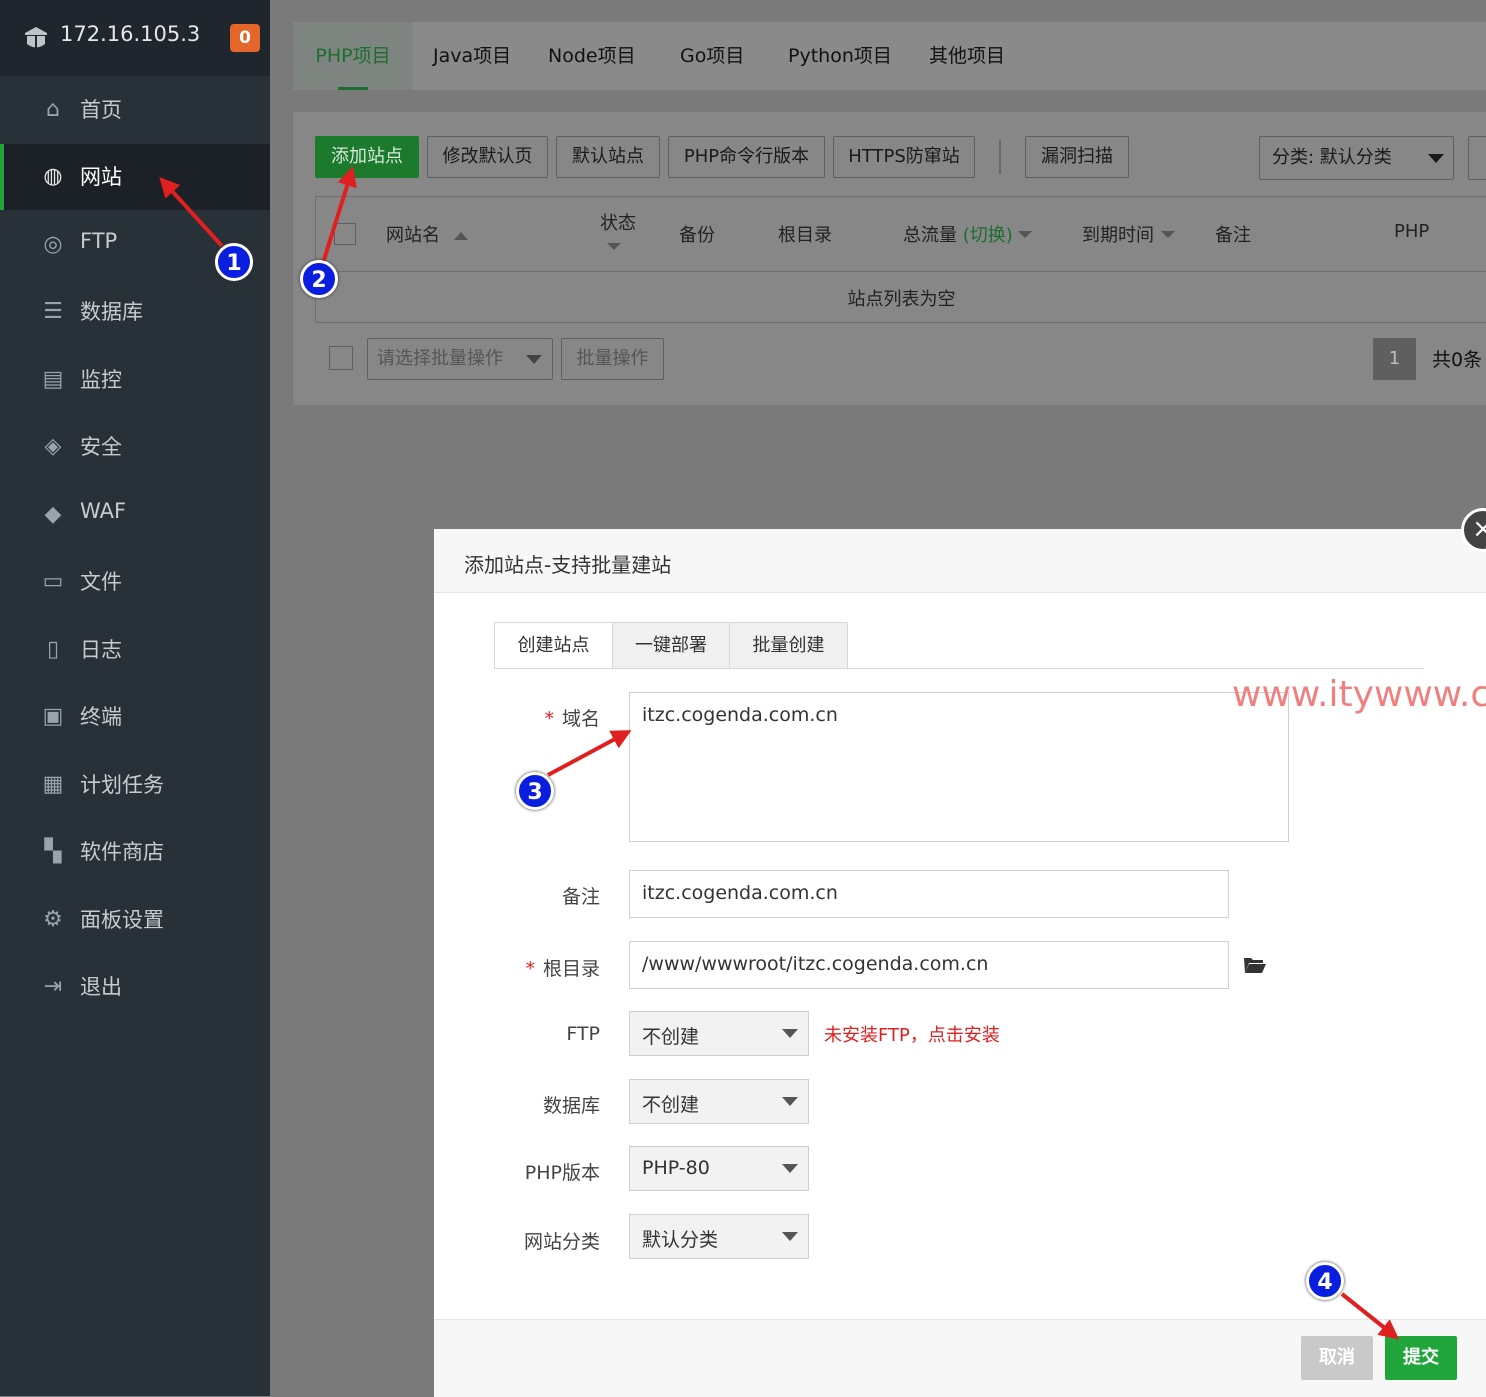  What do you see at coordinates (135, 987) in the screenshot?
I see `sidebar-item-logout: ⇥ 退出` at bounding box center [135, 987].